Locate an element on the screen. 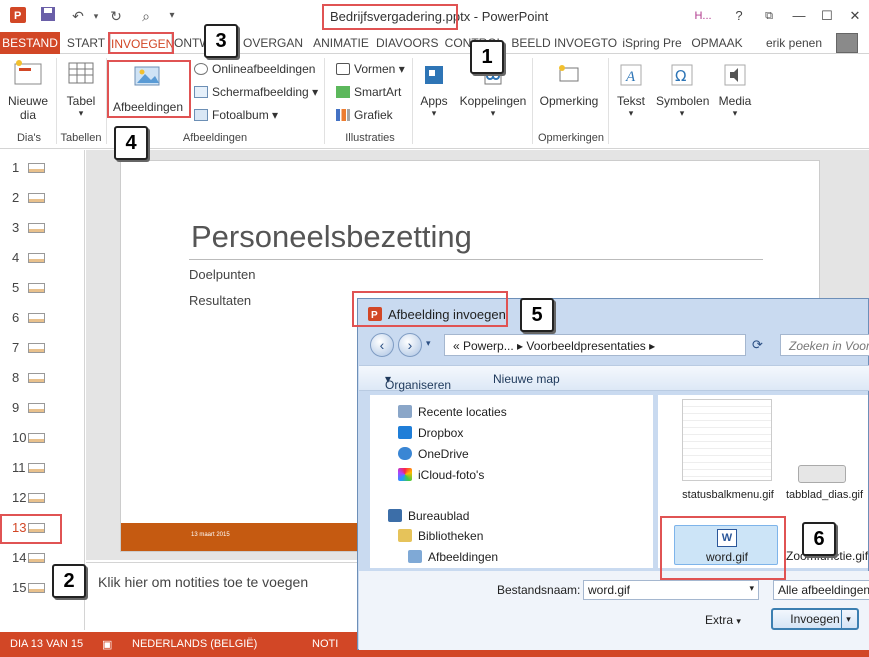 The height and width of the screenshot is (657, 869). forward-button: › is located at coordinates (410, 345).